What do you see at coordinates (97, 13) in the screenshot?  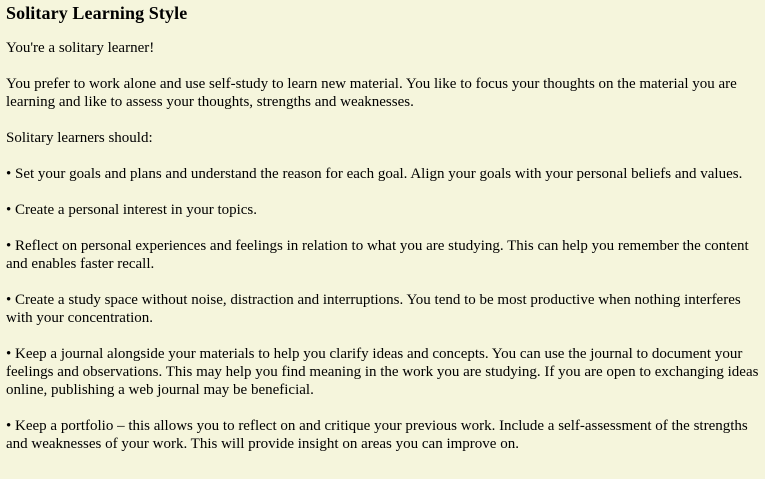 I see `page-title: Solitary Learning Style` at bounding box center [97, 13].